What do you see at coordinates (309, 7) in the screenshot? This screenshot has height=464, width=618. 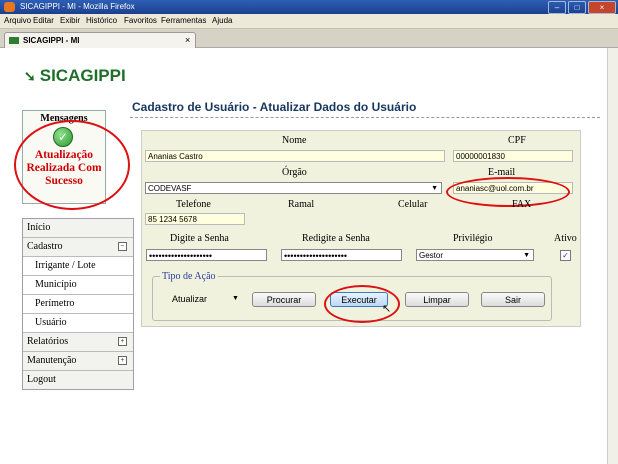 I see `window-titlebar: SICAGIPPI - MI - Mozilla Firefox – □ ×` at bounding box center [309, 7].